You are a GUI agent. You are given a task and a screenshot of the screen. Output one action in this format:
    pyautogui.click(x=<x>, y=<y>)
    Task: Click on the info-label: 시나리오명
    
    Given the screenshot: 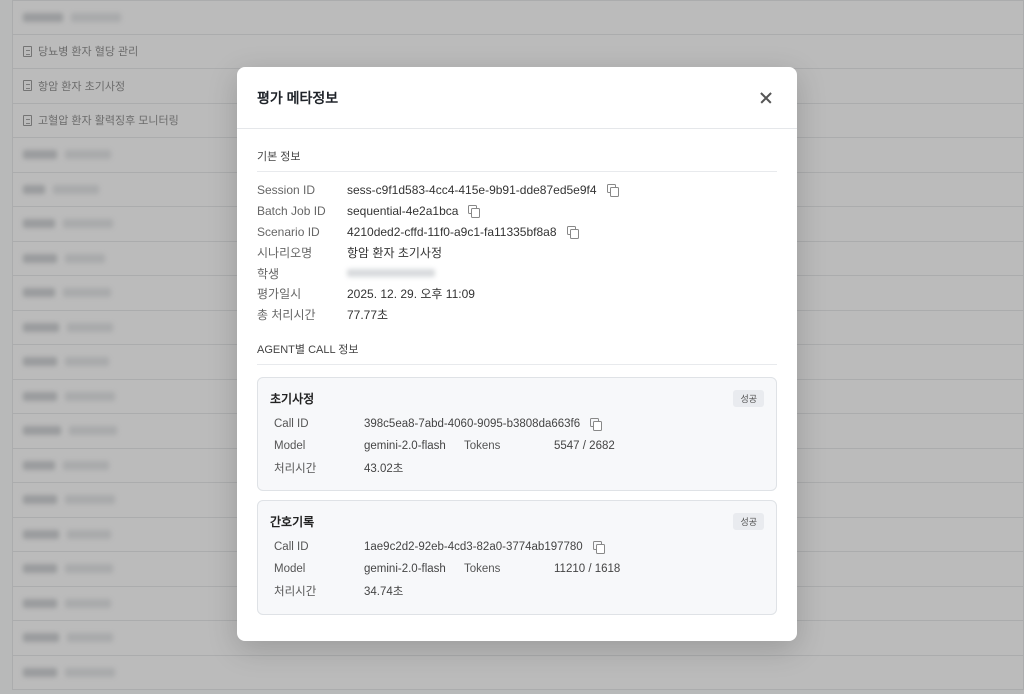 What is the action you would take?
    pyautogui.click(x=285, y=252)
    